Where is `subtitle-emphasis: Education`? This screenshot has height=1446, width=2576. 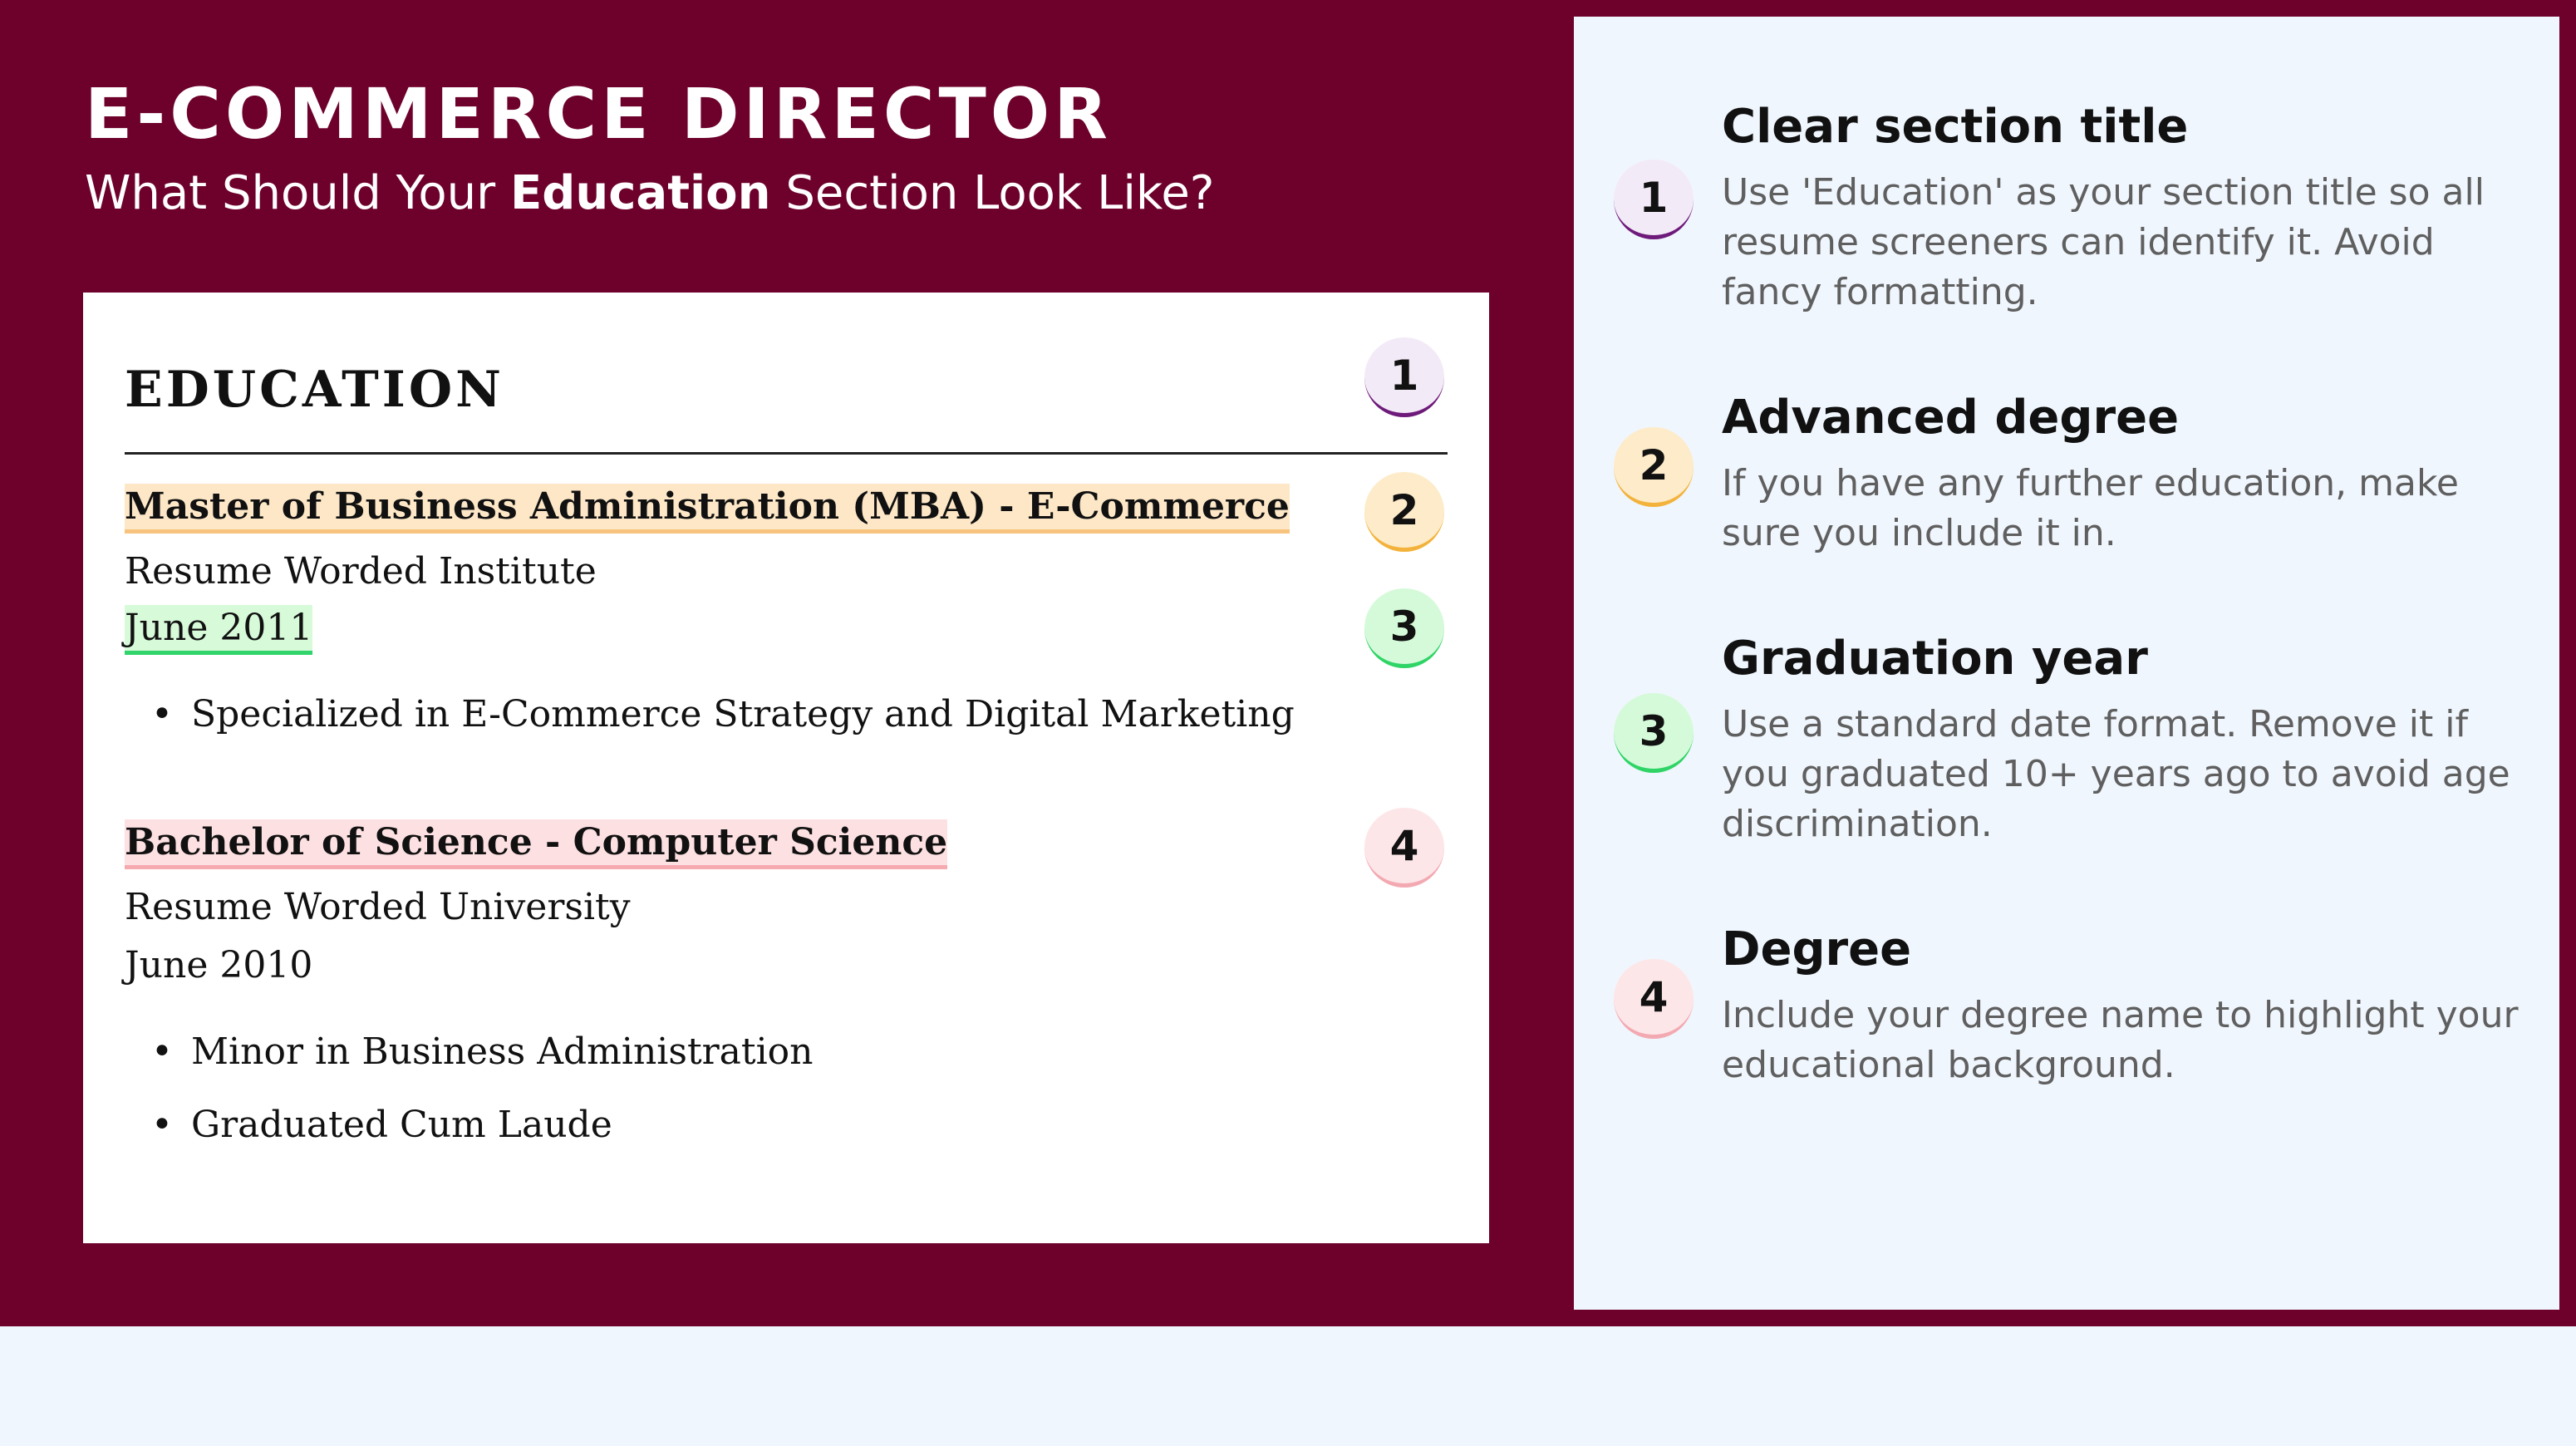 subtitle-emphasis: Education is located at coordinates (640, 193).